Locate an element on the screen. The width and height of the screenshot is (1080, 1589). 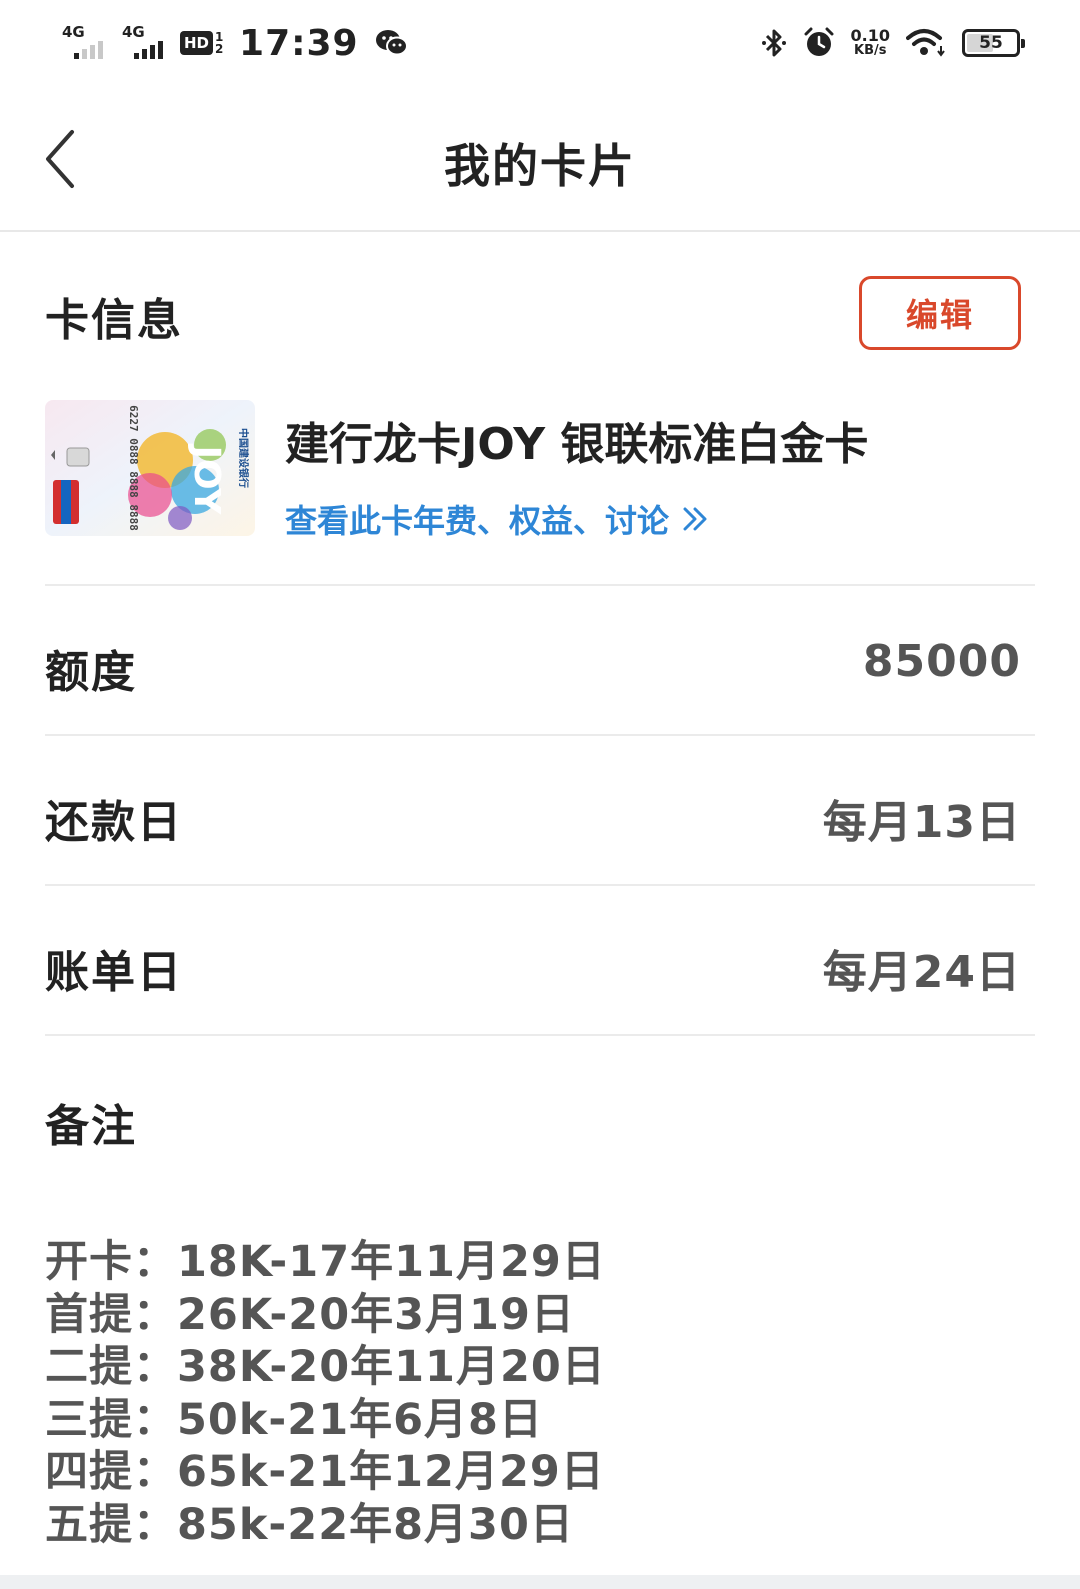
network-speed: 0.10 KB/s is located at coordinates (870, 42).